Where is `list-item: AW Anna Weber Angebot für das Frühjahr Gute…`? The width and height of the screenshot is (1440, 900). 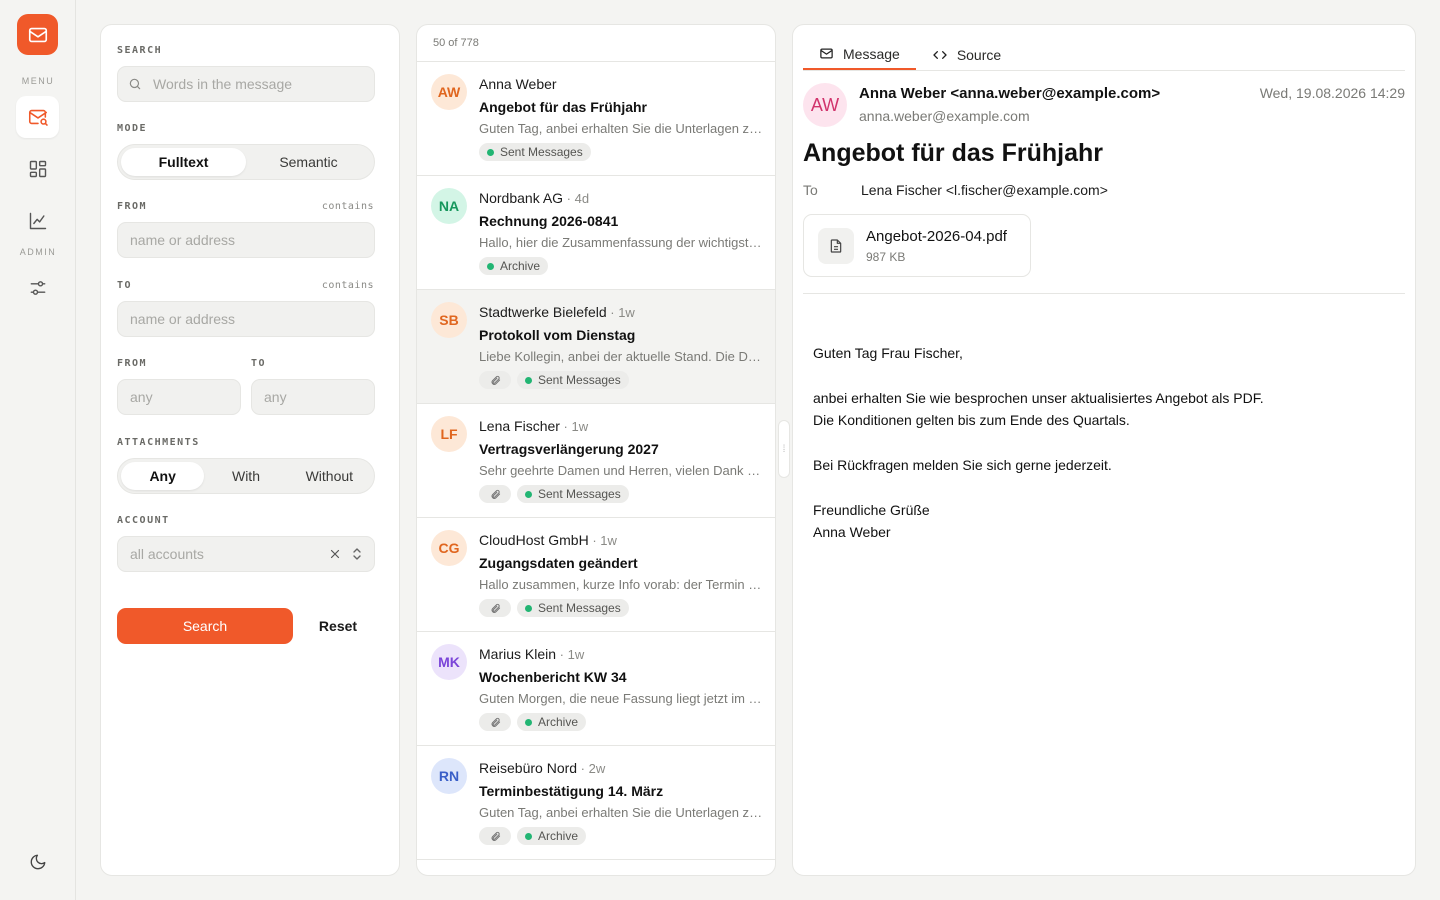
list-item: AW Anna Weber Angebot für das Frühjahr Gute… is located at coordinates (596, 119).